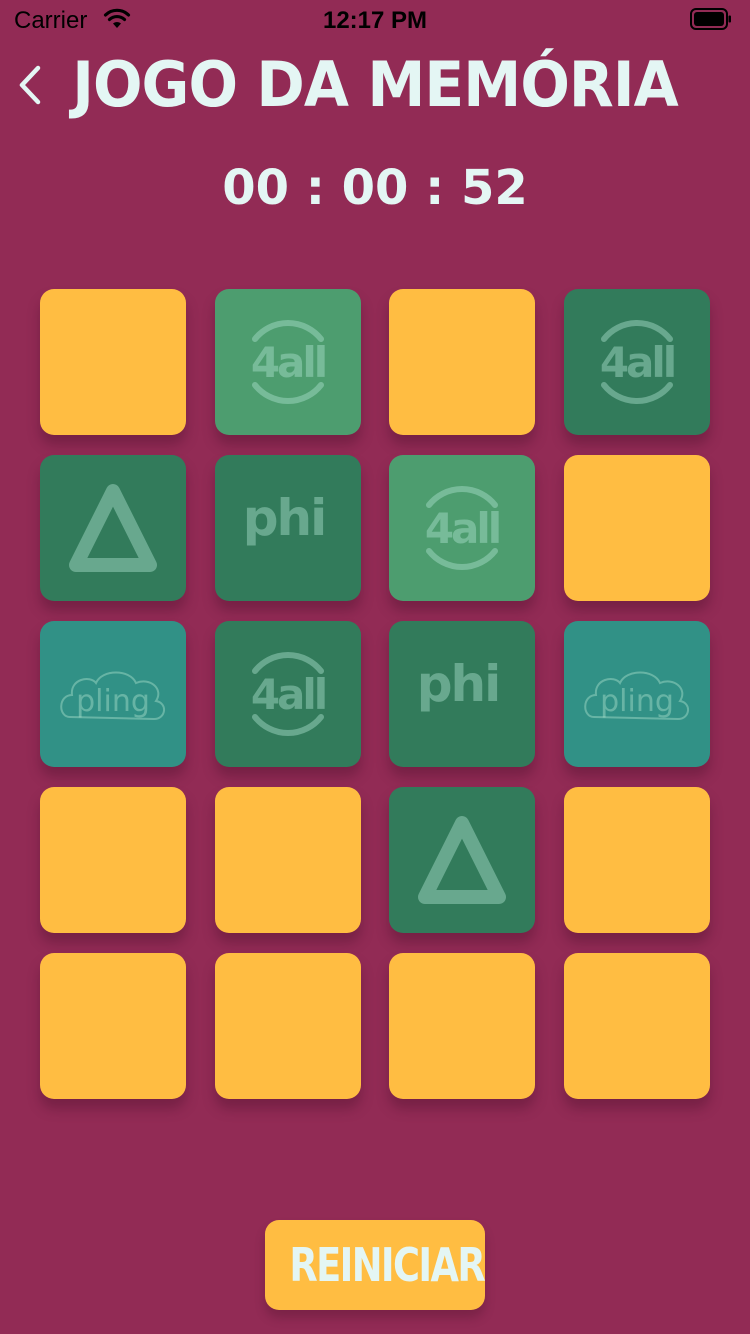  I want to click on status-time: 12:17 PM, so click(375, 20).